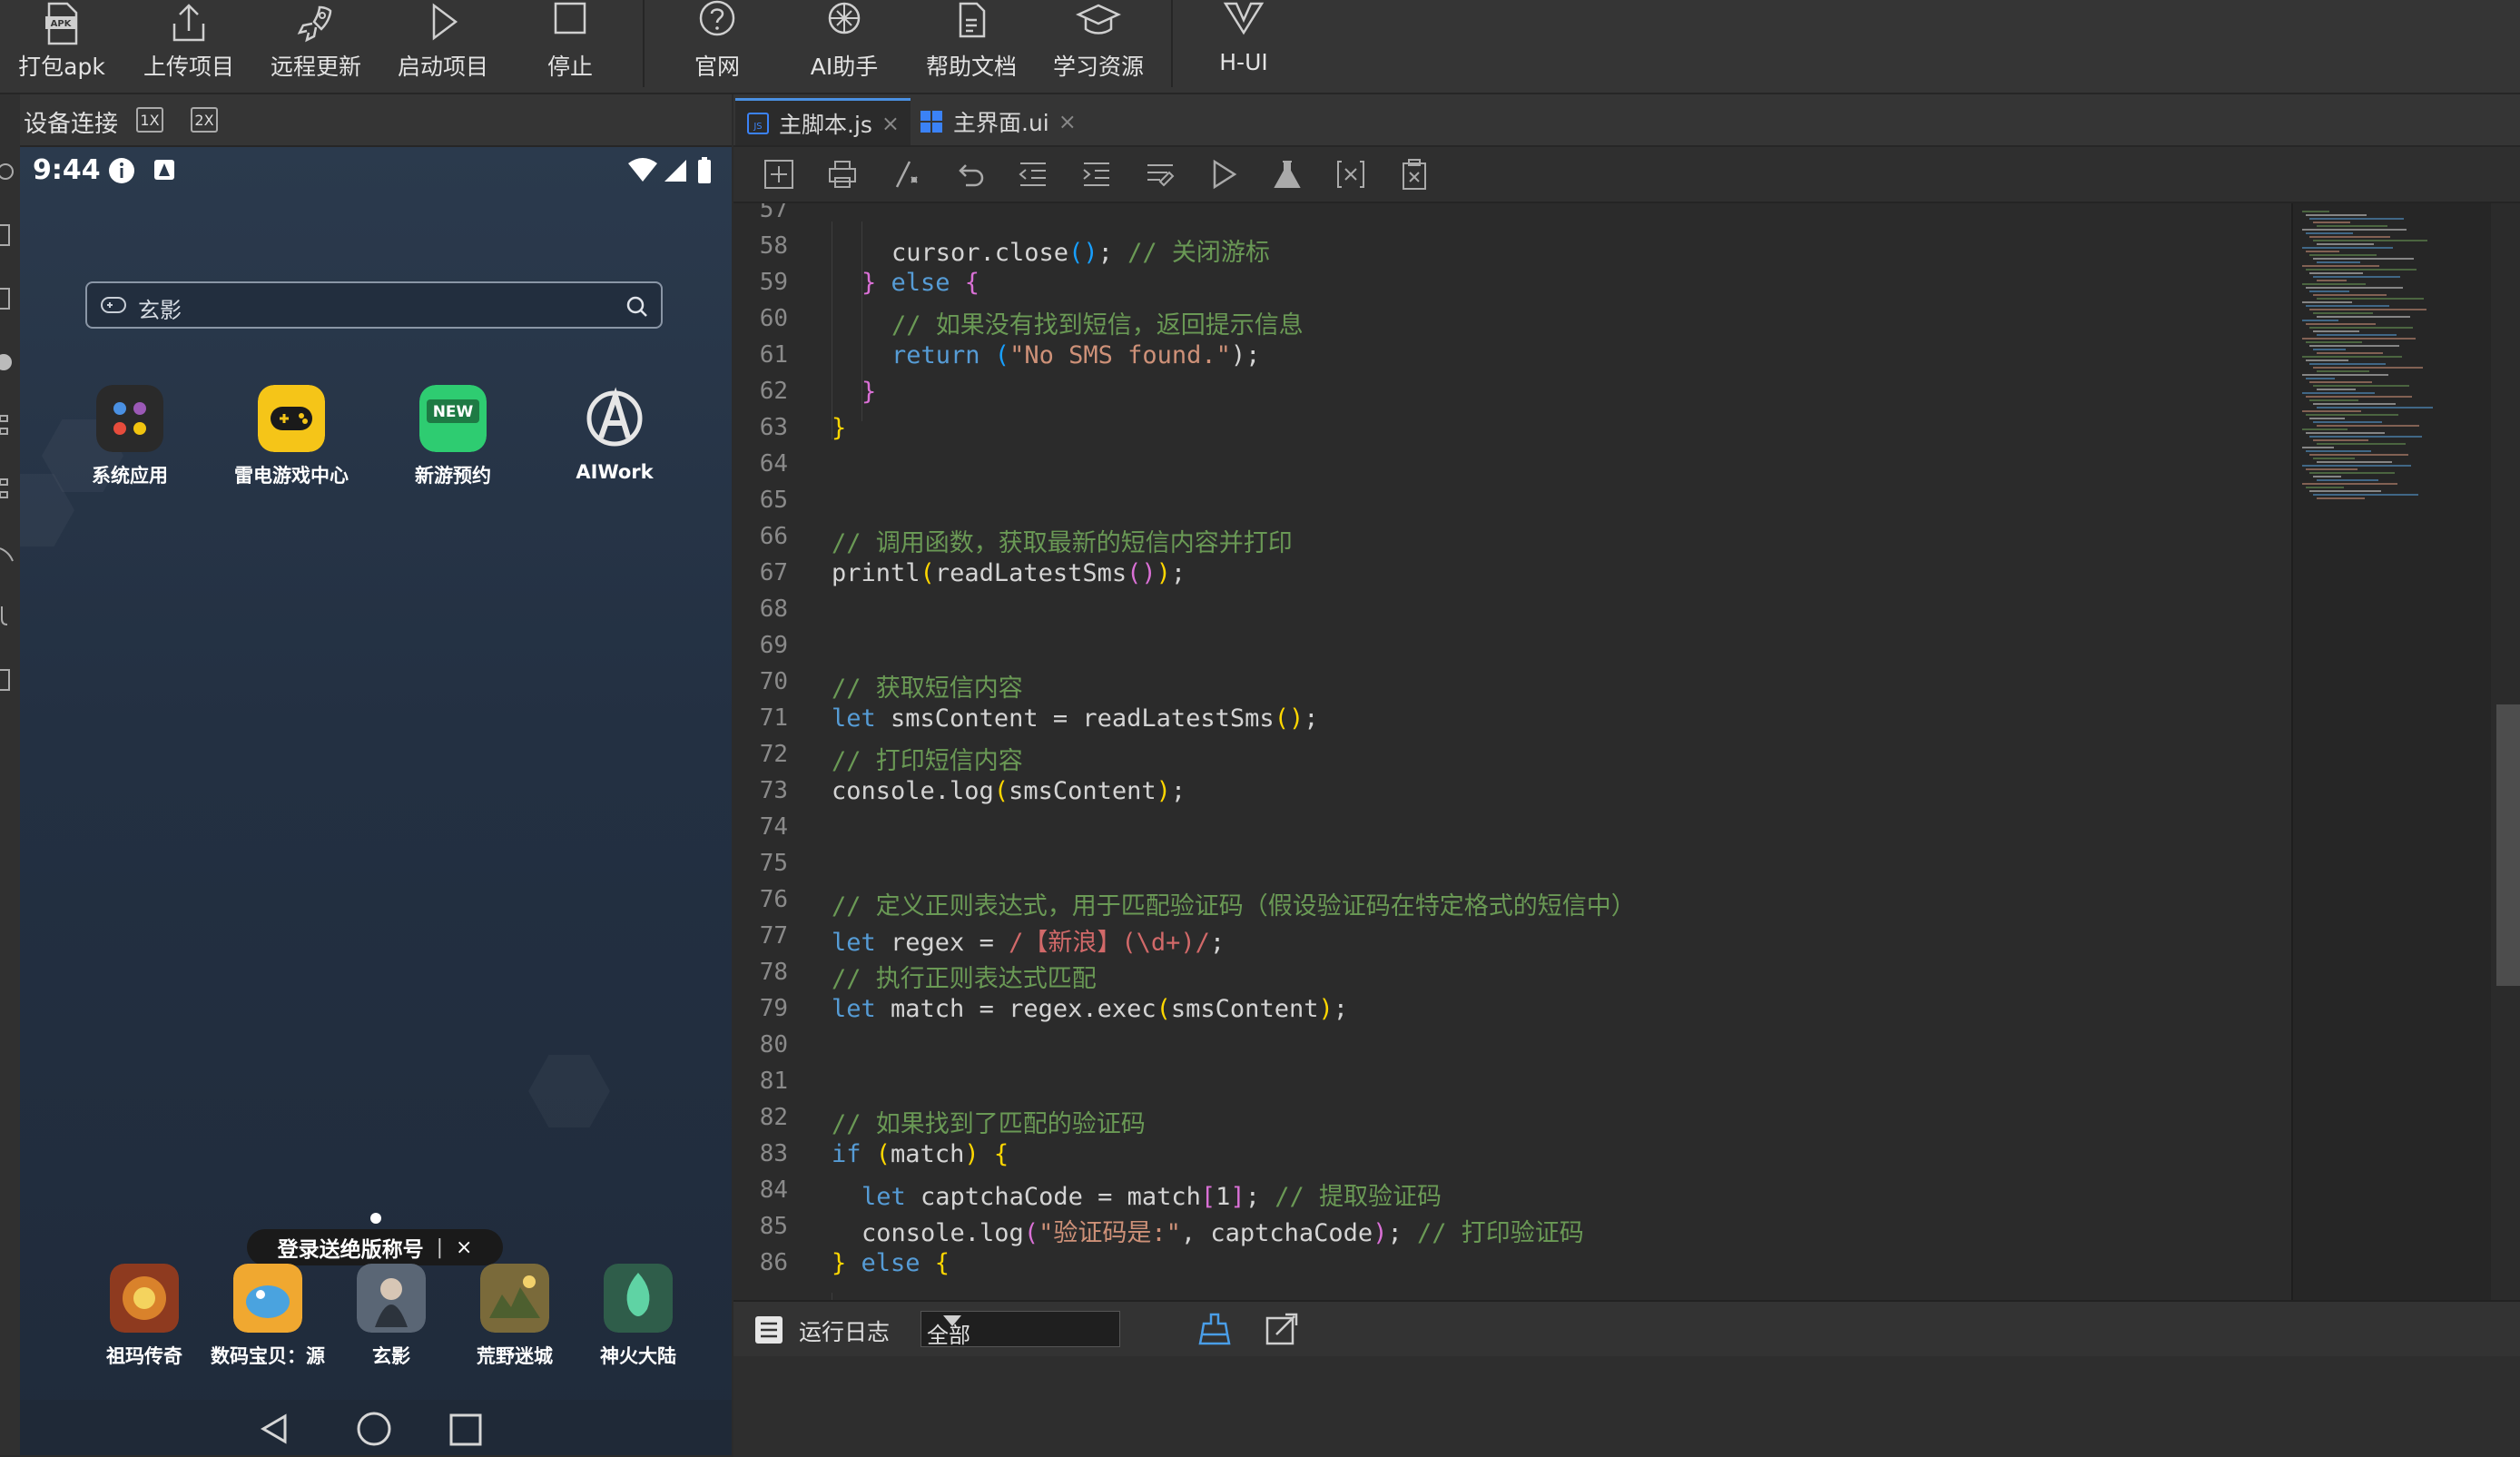 The image size is (2520, 1457). Describe the element at coordinates (1076, 355) in the screenshot. I see `code-line-61: return ("No SMS found.");` at that location.